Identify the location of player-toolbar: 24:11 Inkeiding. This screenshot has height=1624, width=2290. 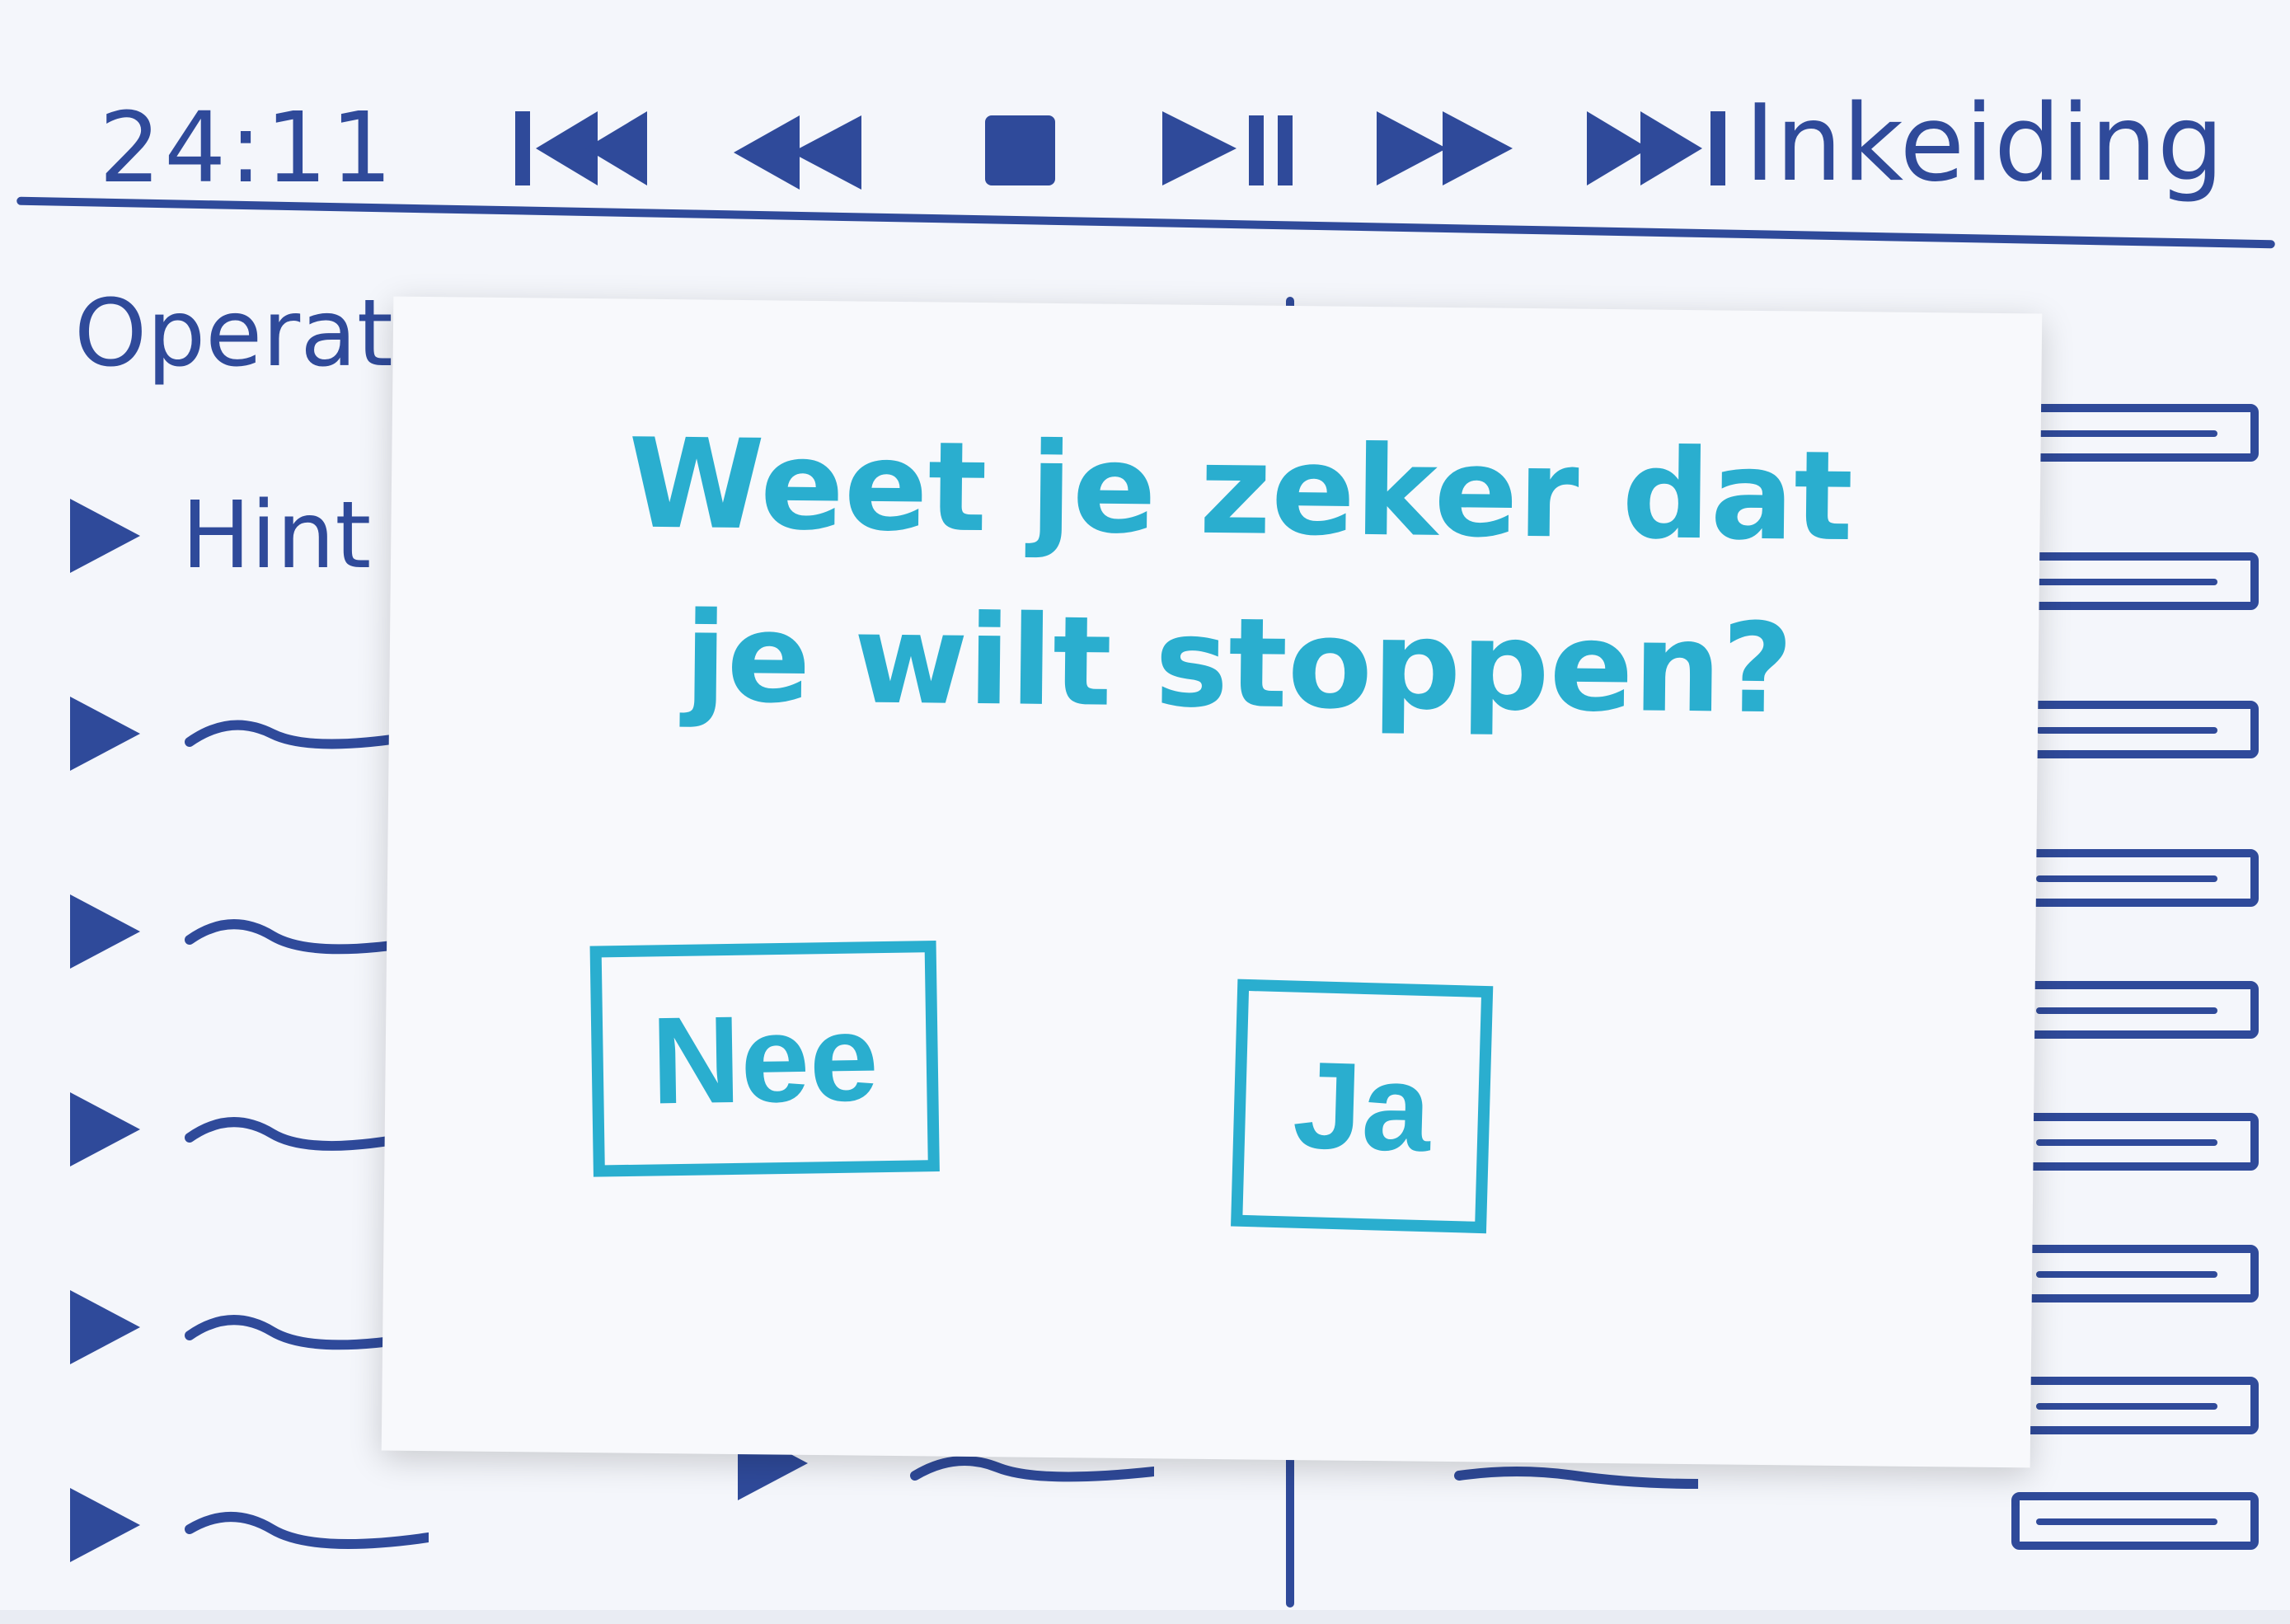
(1145, 140).